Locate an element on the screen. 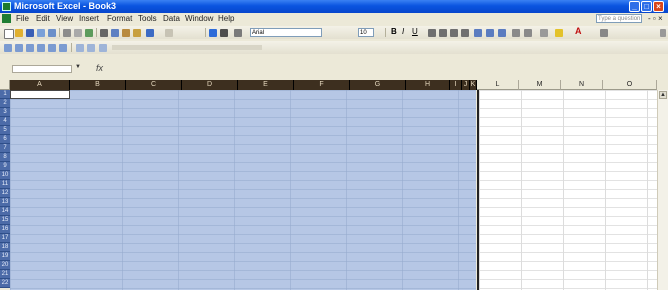 The height and width of the screenshot is (290, 668). vertical-scrollbar: ▲ is located at coordinates (662, 190).